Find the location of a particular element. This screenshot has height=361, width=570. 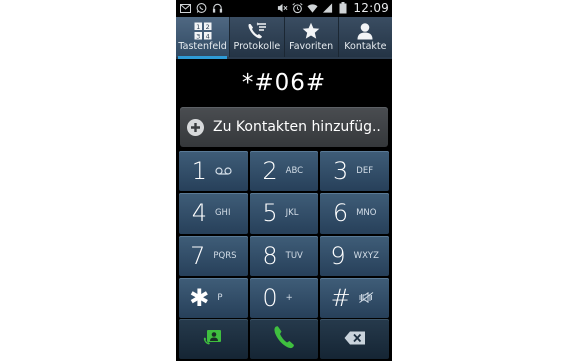

key-digit: # is located at coordinates (340, 297).